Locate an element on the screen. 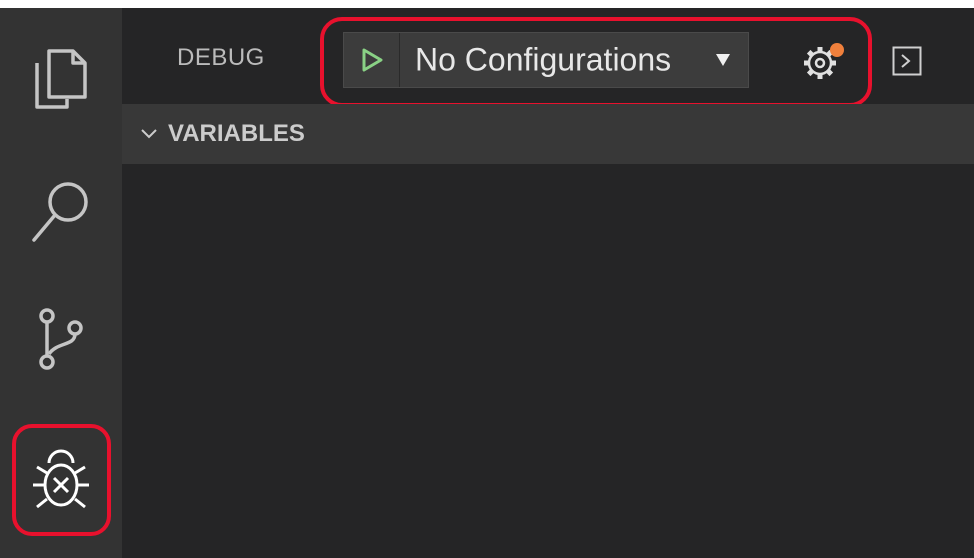 Image resolution: width=974 pixels, height=558 pixels. activity-source-control is located at coordinates (61, 339).